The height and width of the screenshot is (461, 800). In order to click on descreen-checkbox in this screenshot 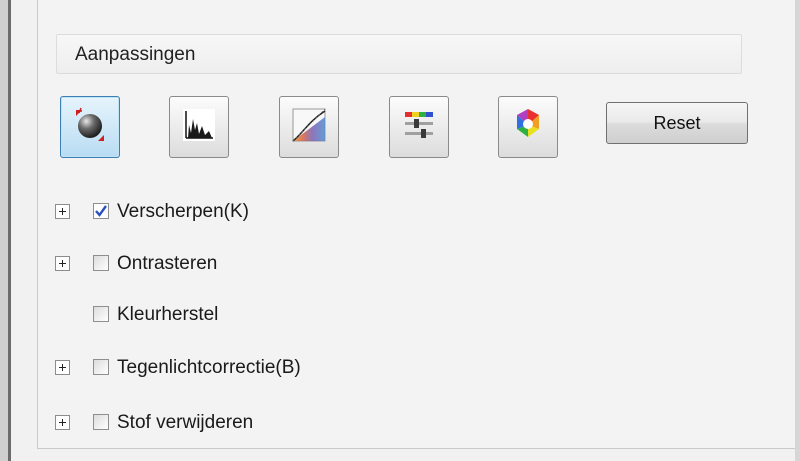, I will do `click(101, 263)`.